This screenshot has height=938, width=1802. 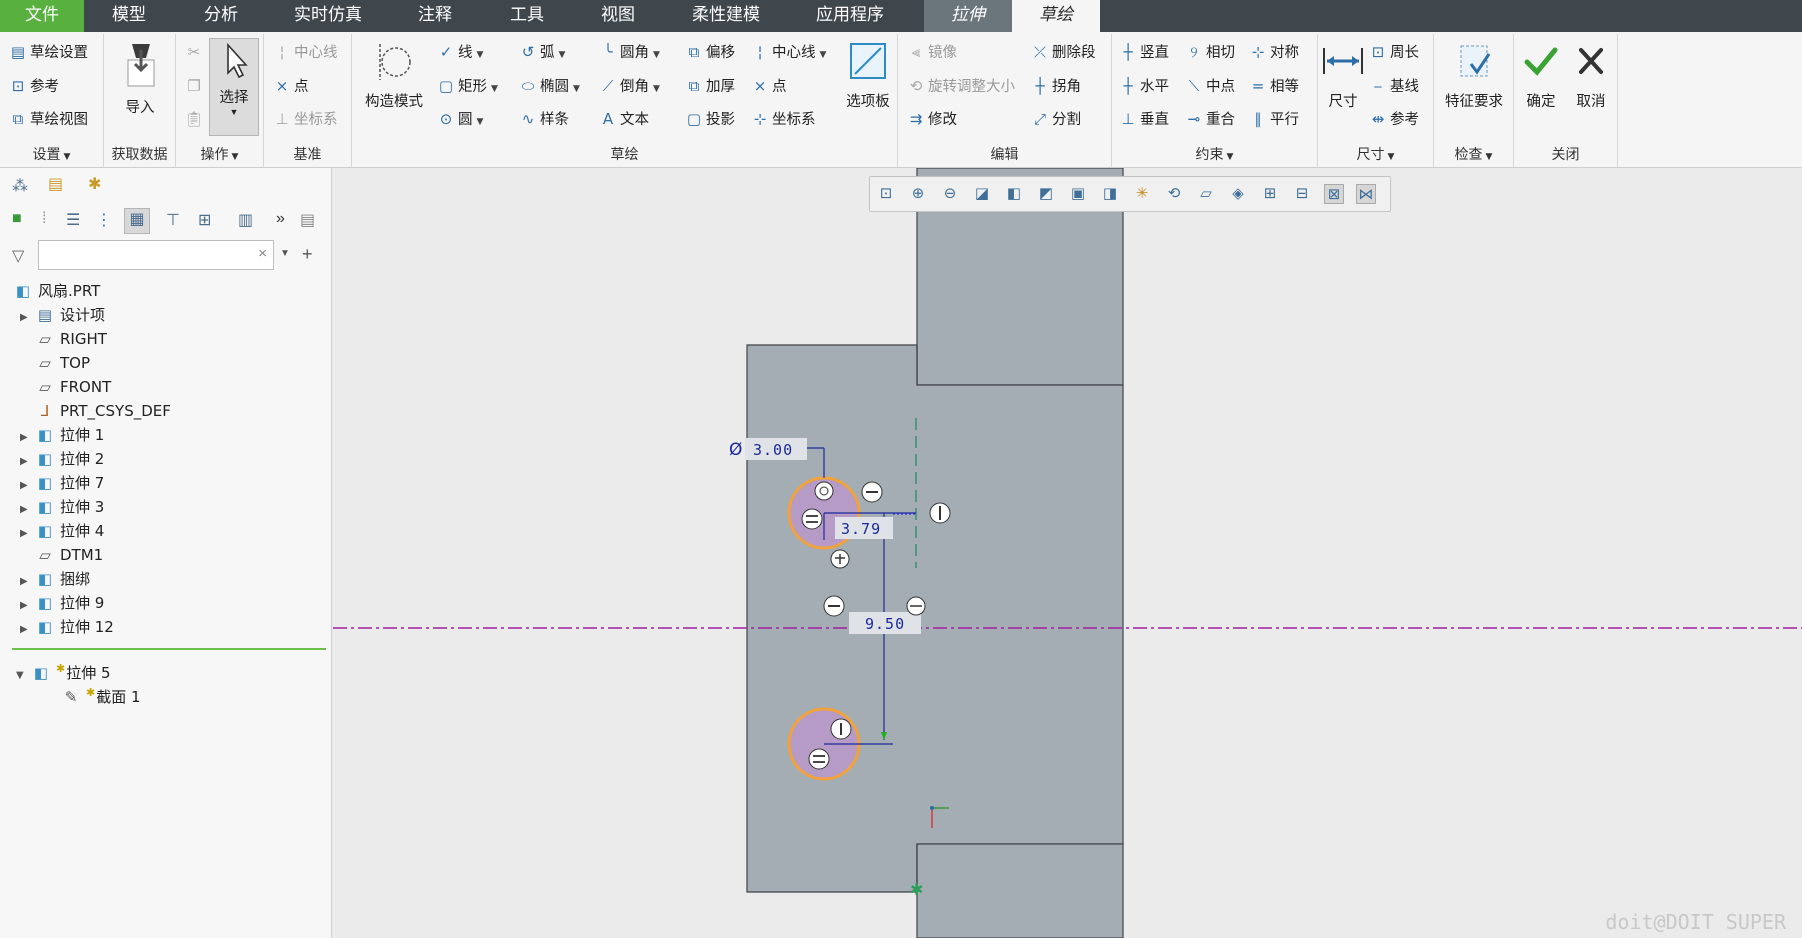 I want to click on group-label-settings: 设置 ▼, so click(x=51, y=154).